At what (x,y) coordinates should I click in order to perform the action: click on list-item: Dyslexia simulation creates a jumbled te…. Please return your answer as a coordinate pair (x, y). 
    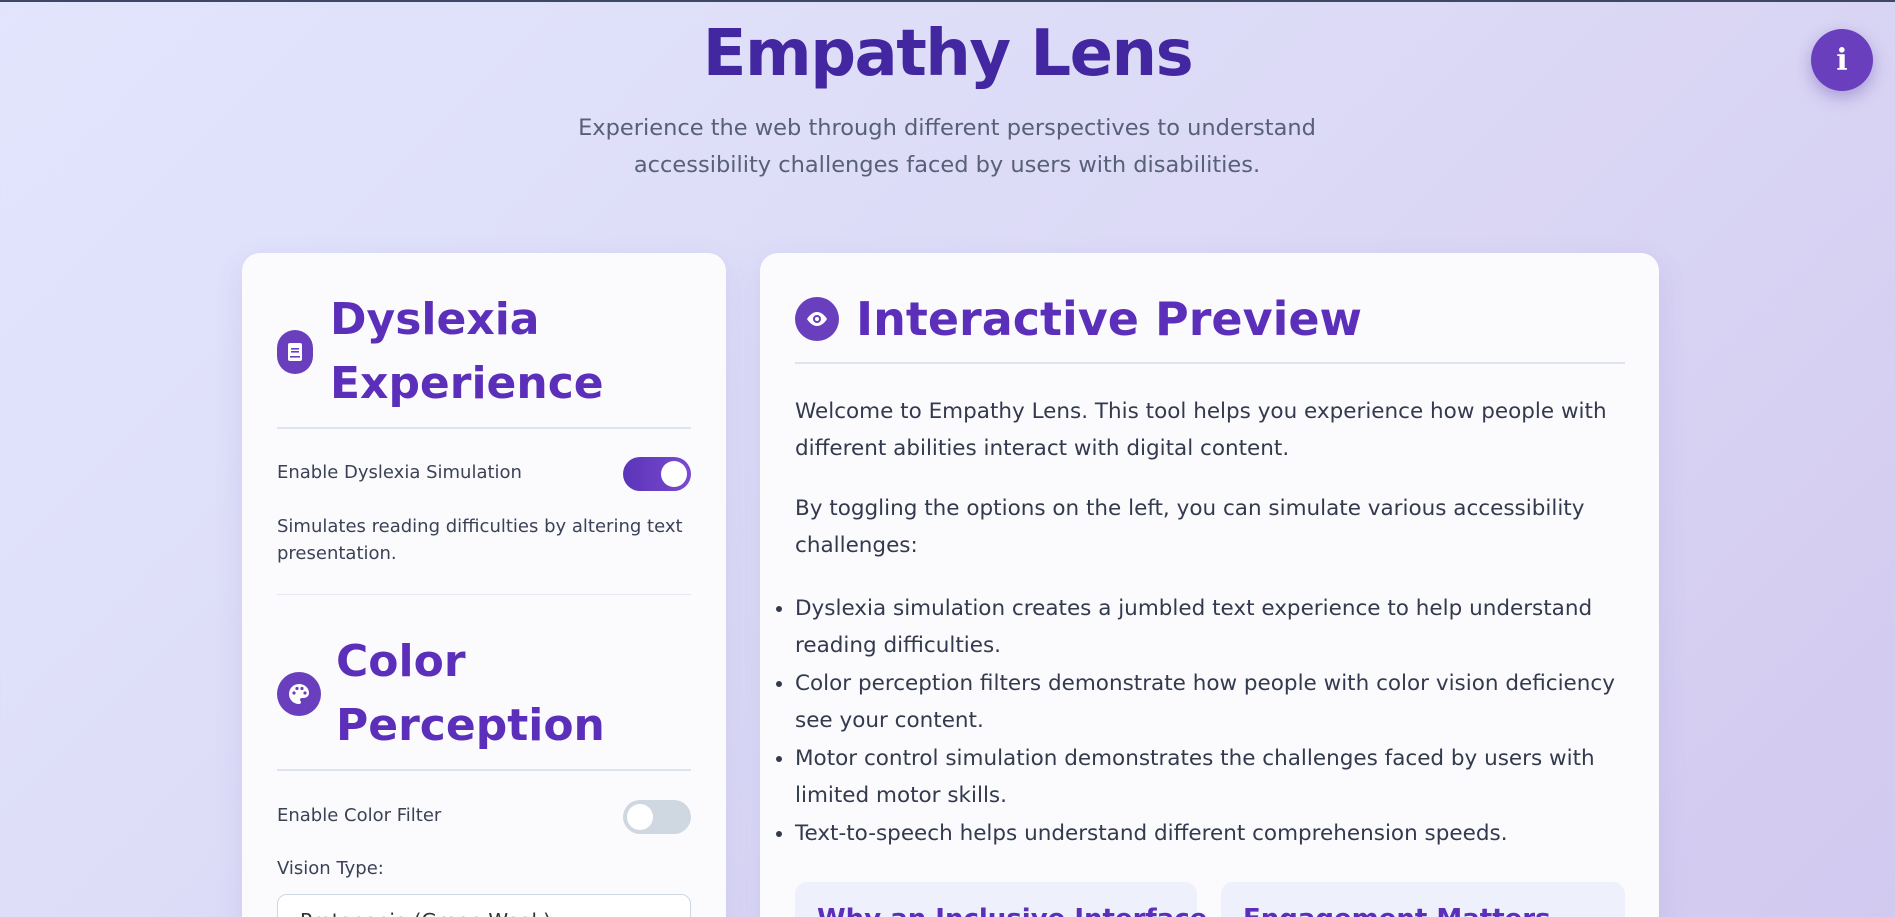
    Looking at the image, I should click on (1215, 627).